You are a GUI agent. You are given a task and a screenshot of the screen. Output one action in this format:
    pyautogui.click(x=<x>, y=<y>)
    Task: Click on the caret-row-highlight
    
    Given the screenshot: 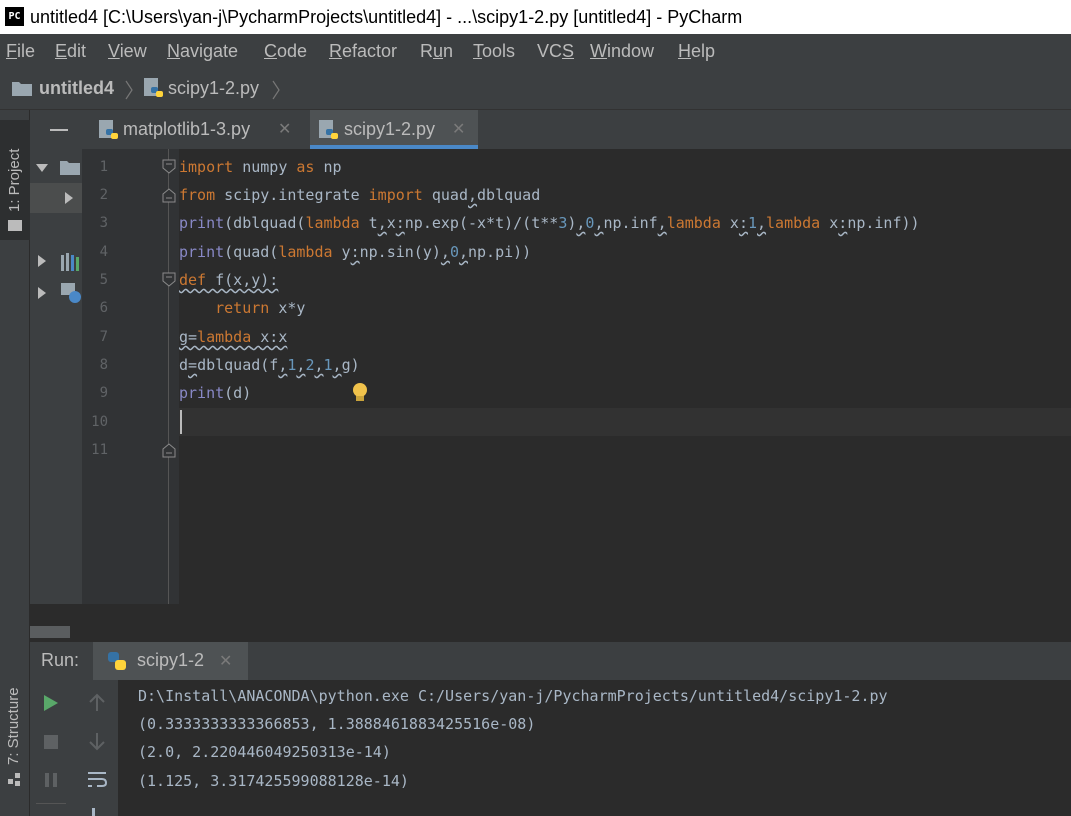 What is the action you would take?
    pyautogui.click(x=625, y=422)
    